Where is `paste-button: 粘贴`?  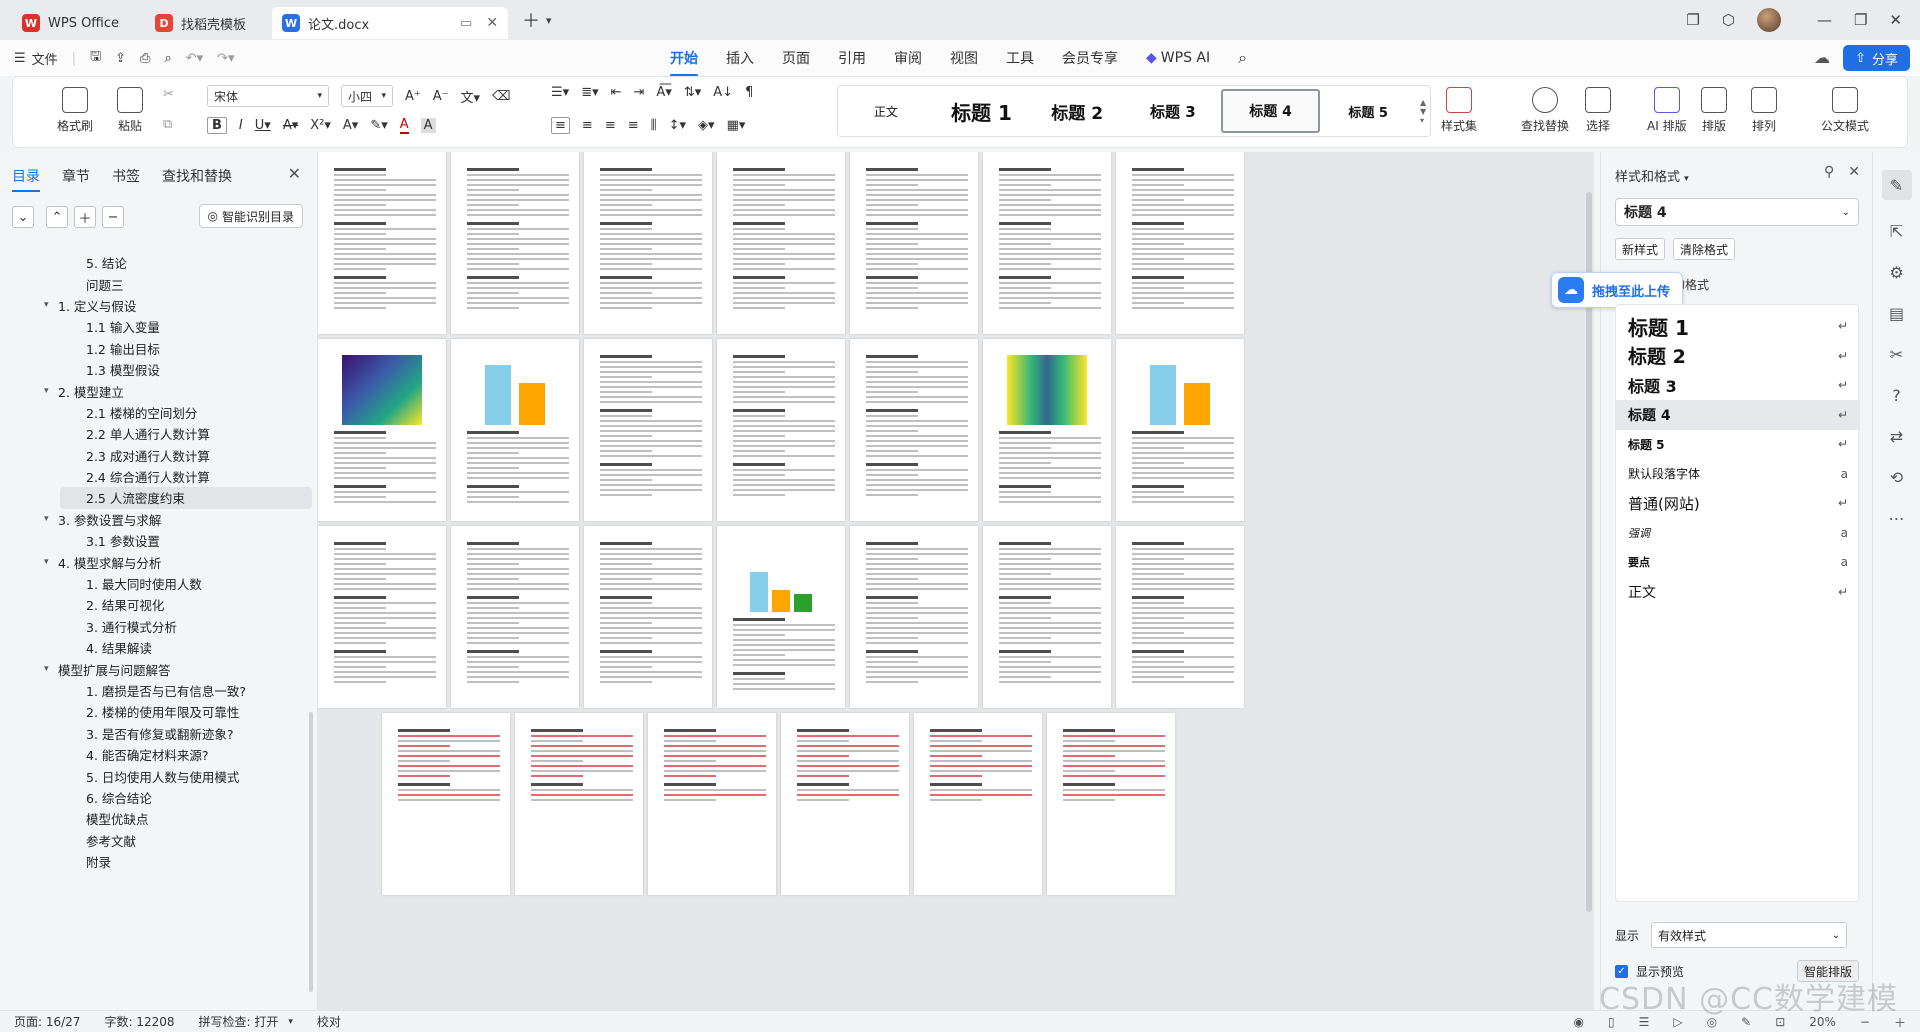 paste-button: 粘贴 is located at coordinates (130, 110).